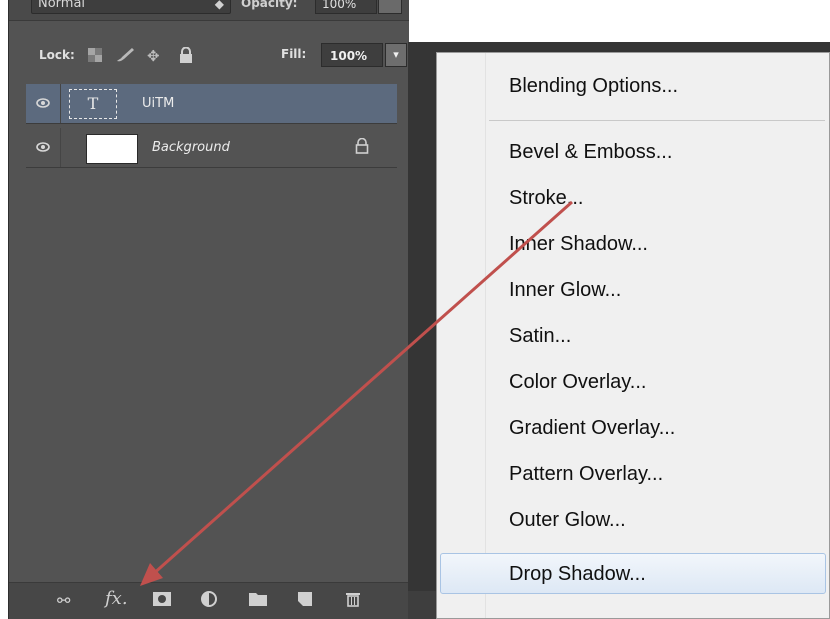 The image size is (830, 619). What do you see at coordinates (219, 5) in the screenshot?
I see `chevron-down-icon: ◆` at bounding box center [219, 5].